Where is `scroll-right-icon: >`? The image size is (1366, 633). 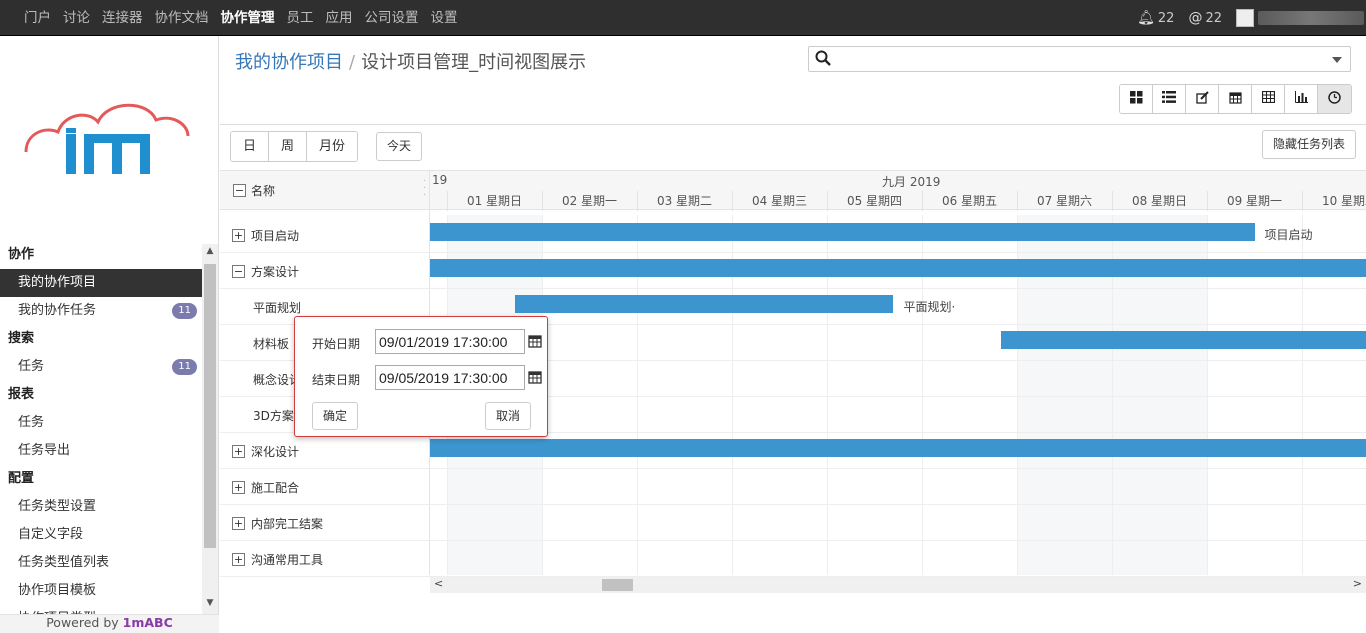
scroll-right-icon: > is located at coordinates (1357, 583).